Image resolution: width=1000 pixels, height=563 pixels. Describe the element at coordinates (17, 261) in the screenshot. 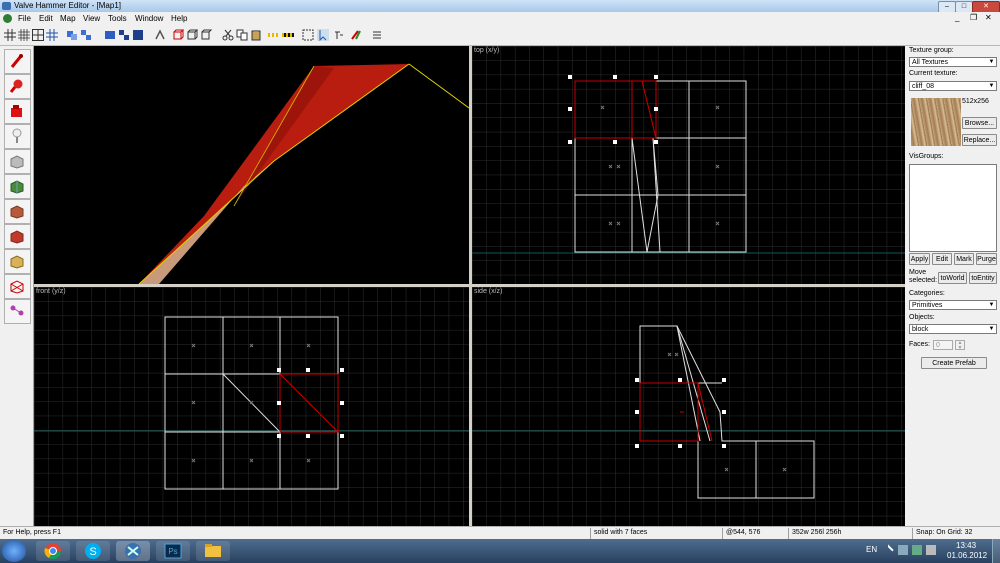

I see `clip-tool-button` at that location.